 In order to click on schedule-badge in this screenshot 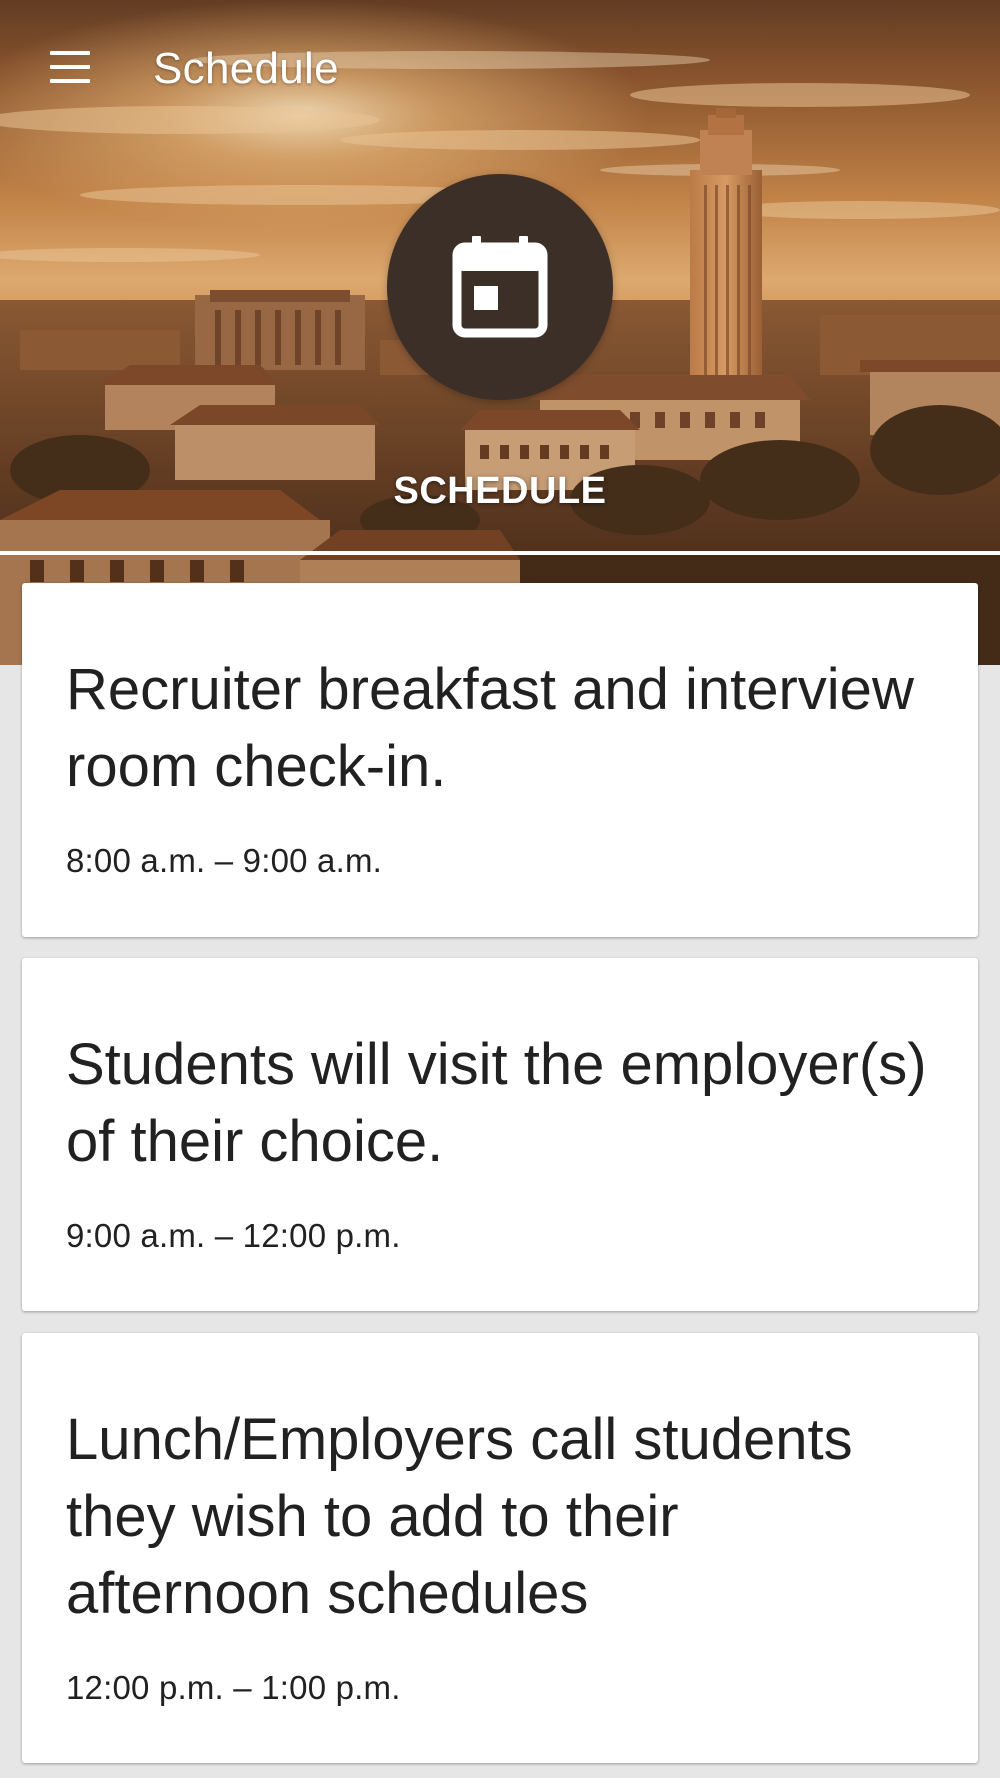, I will do `click(500, 287)`.